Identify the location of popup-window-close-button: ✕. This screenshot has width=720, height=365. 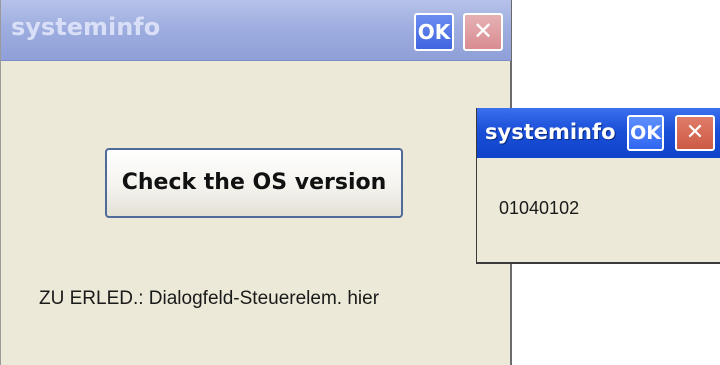
(695, 133).